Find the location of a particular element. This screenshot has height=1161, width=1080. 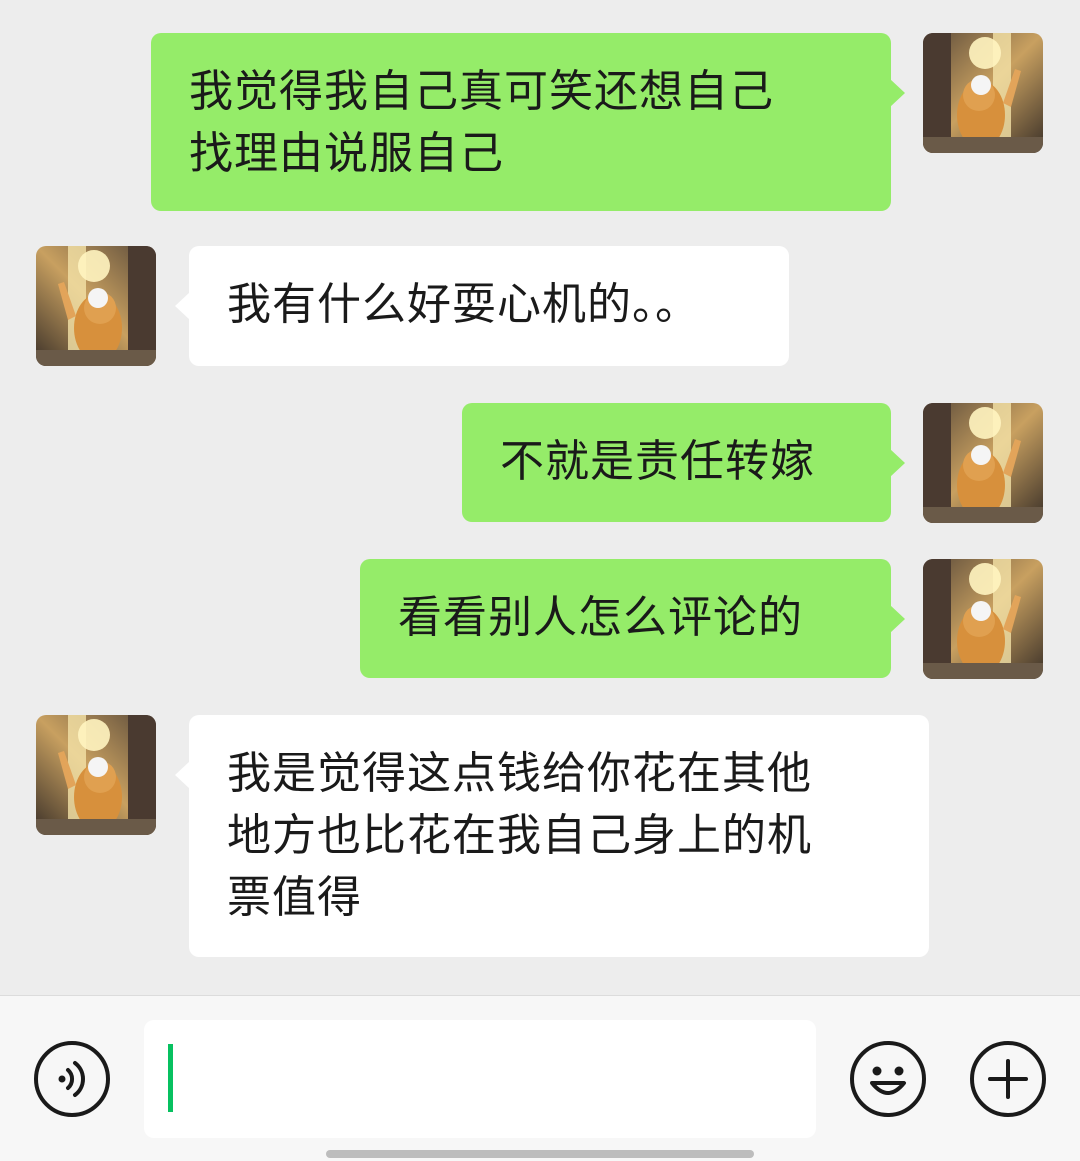

message-text: 我觉得我自己真可笑还想自己 找理由说服自己 is located at coordinates (481, 122).